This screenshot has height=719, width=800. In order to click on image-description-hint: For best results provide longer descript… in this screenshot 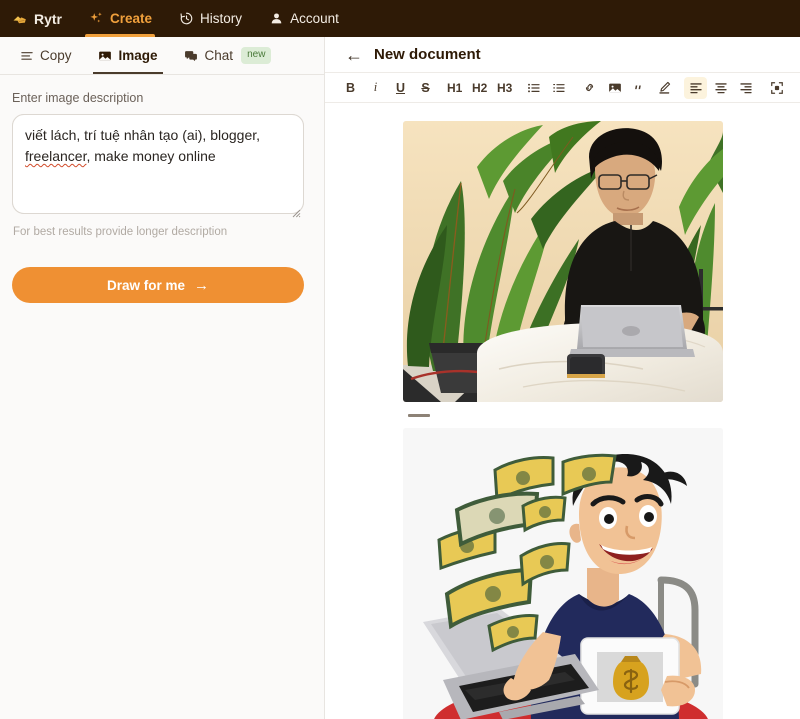, I will do `click(120, 232)`.